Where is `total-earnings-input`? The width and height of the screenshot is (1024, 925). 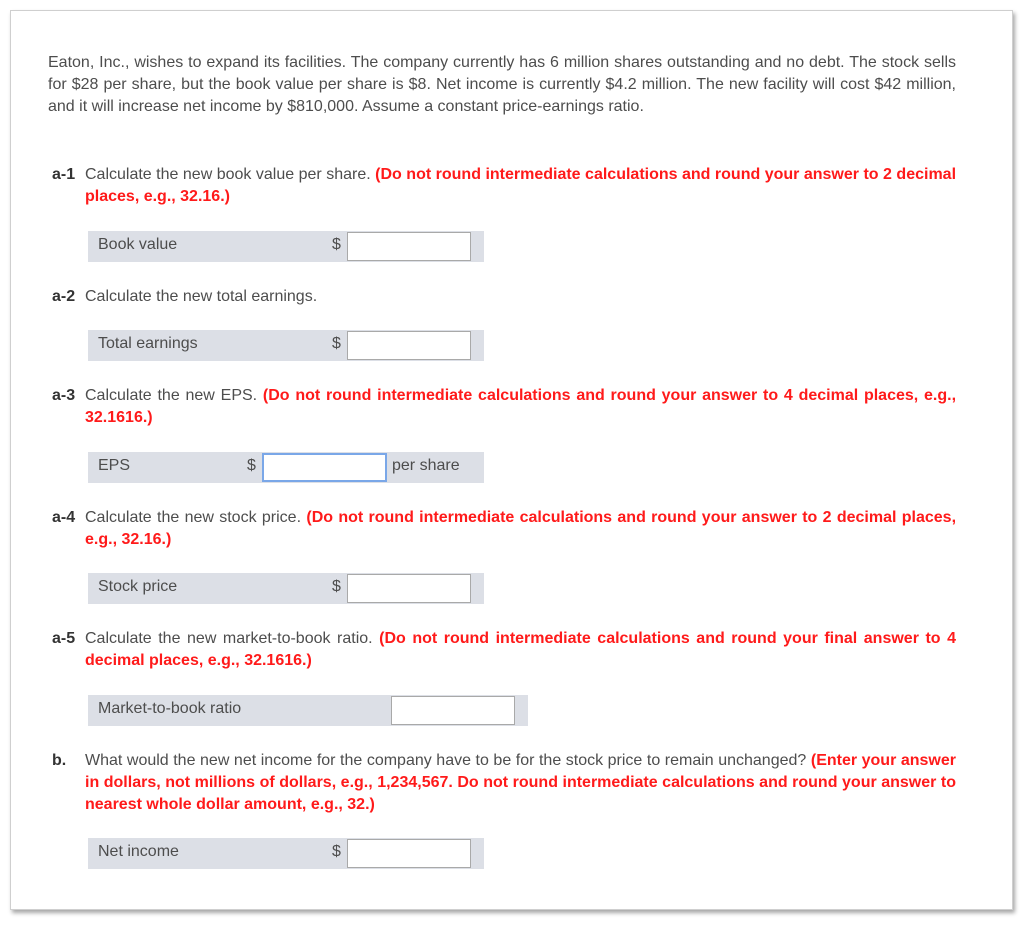 total-earnings-input is located at coordinates (409, 345).